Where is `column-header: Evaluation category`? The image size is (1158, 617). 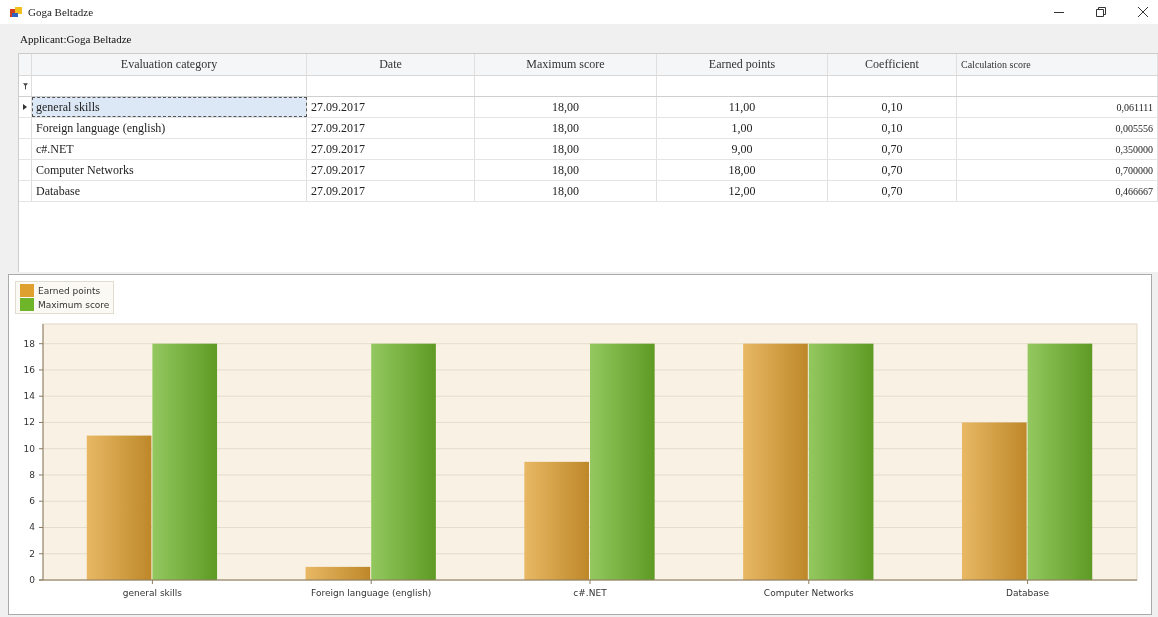
column-header: Evaluation category is located at coordinates (169, 64).